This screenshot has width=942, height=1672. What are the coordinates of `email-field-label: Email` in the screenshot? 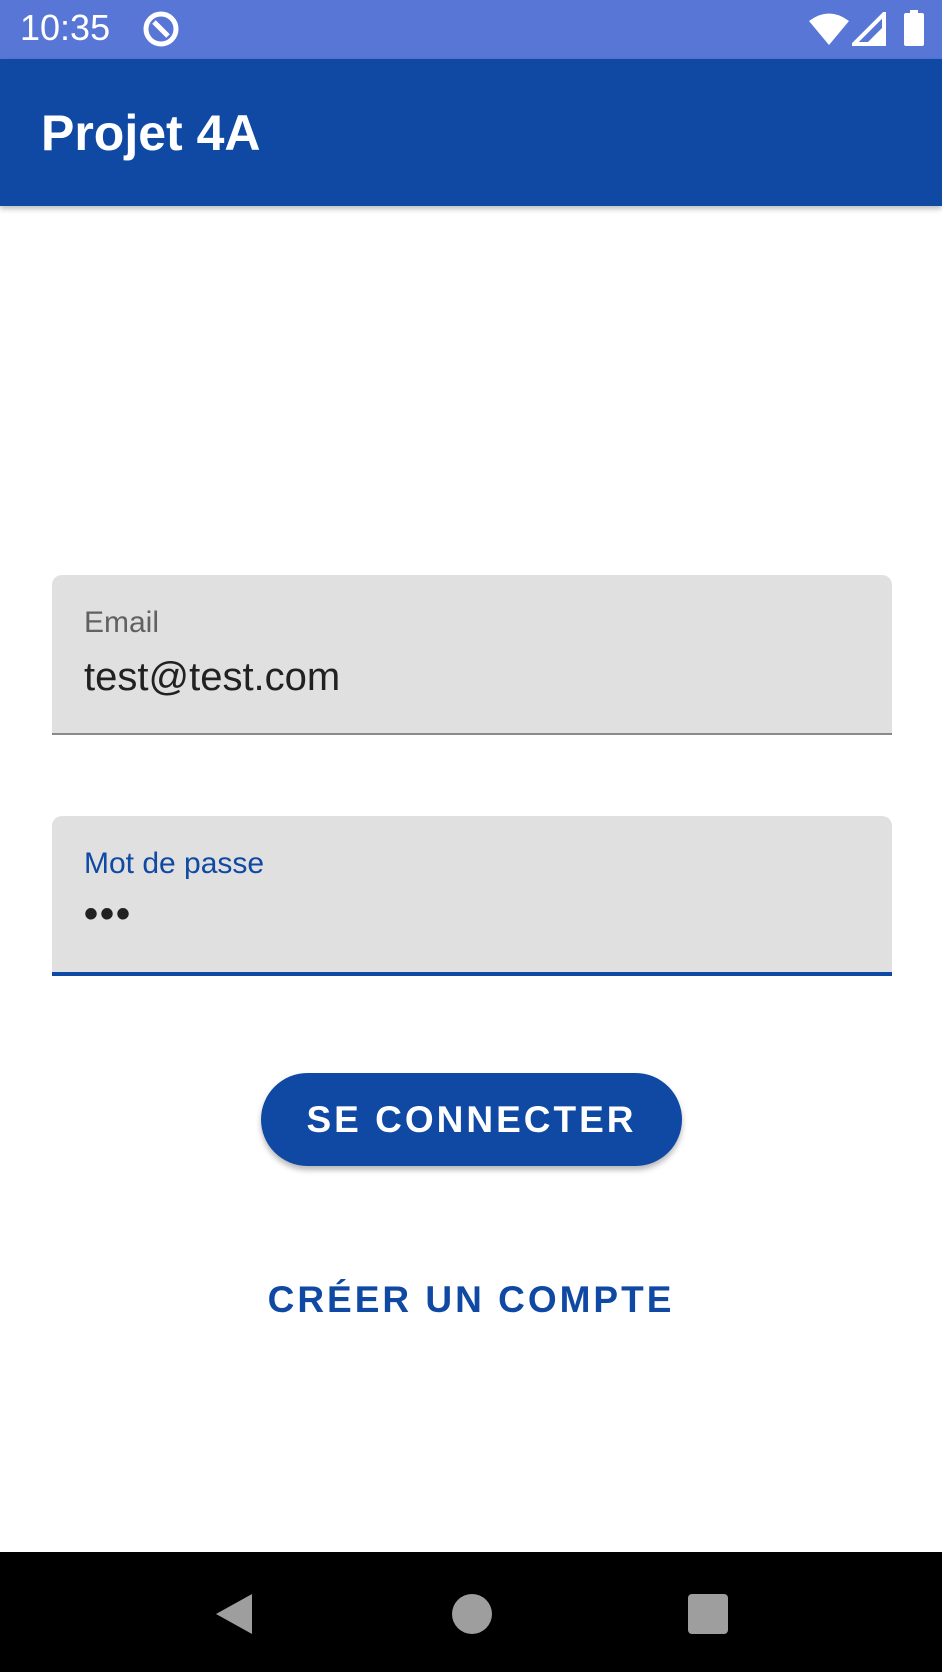 It's located at (122, 622).